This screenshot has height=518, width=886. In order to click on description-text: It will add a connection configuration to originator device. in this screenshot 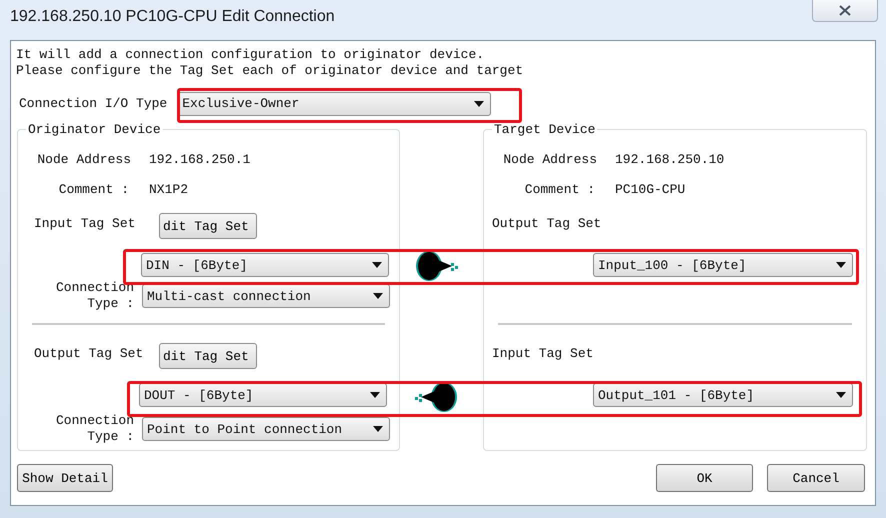, I will do `click(251, 55)`.